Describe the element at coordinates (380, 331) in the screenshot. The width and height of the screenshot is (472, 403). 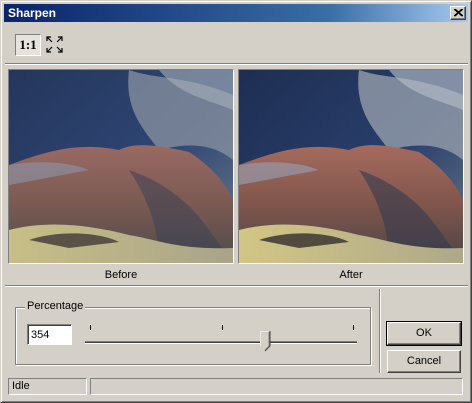
I see `buttons-separator` at that location.